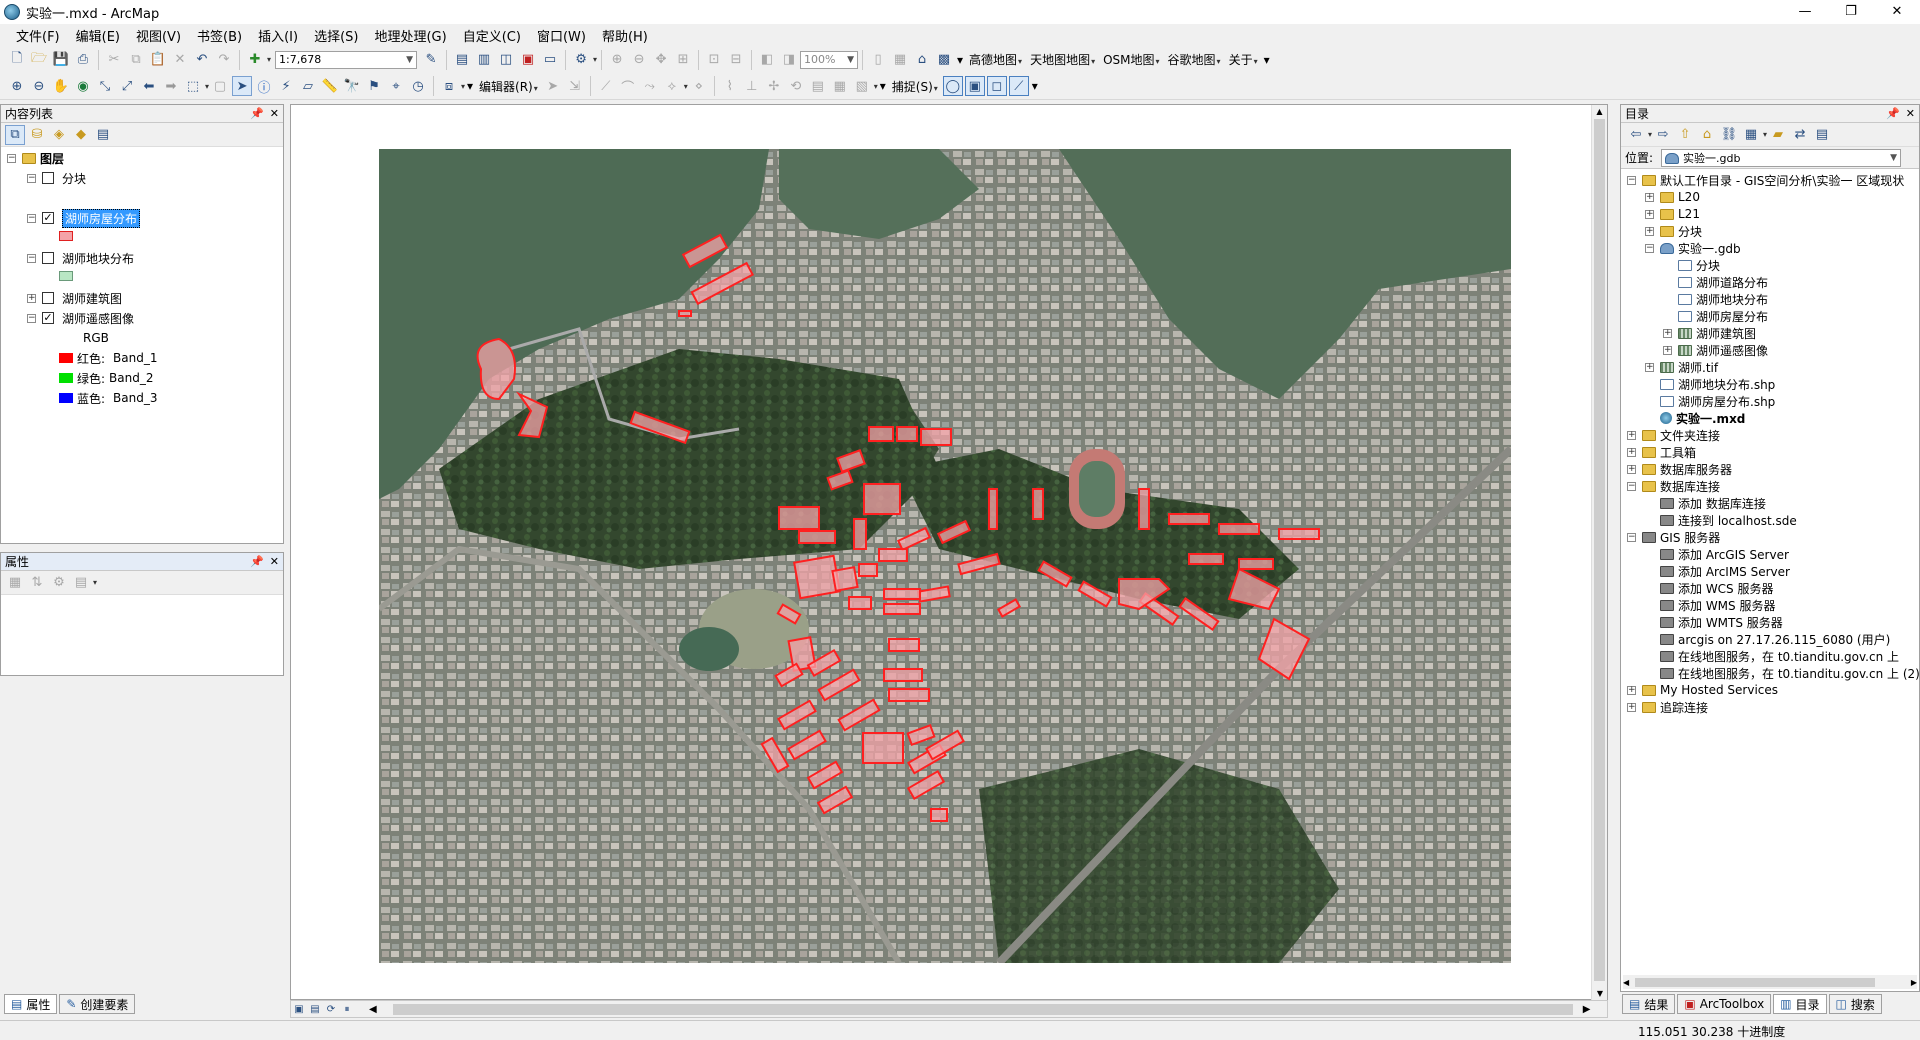 This screenshot has height=1040, width=1920. I want to click on layout-view-icon: ▤, so click(315, 1009).